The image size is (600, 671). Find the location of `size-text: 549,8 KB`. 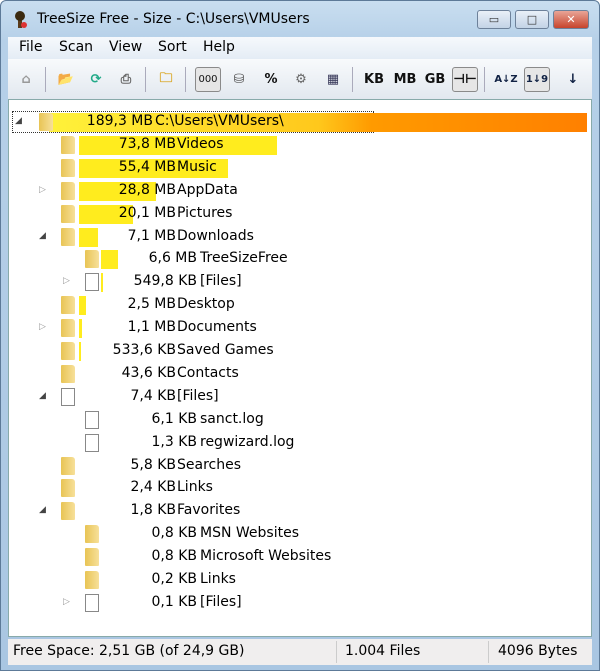

size-text: 549,8 KB is located at coordinates (165, 281).